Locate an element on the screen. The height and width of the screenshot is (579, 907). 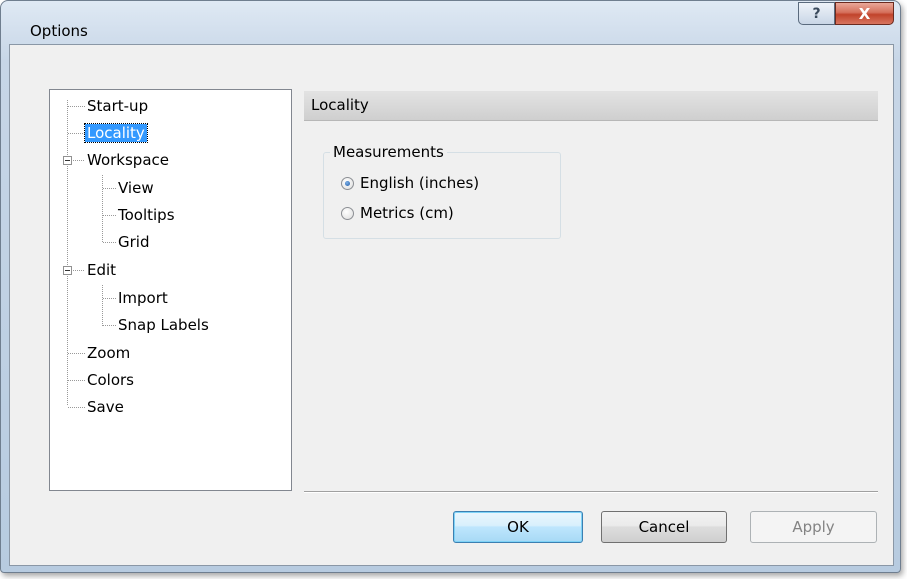
help-icon: ? is located at coordinates (816, 13).